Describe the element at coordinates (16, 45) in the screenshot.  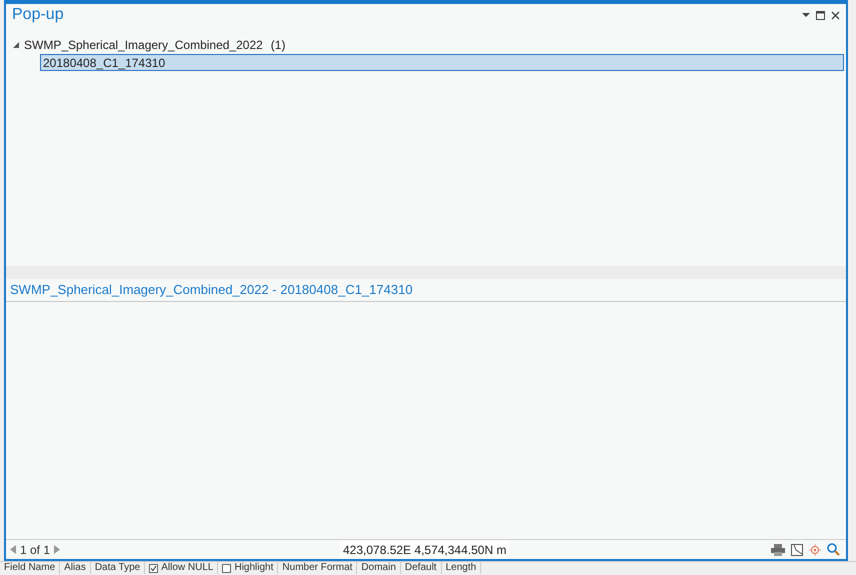
I see `expand-triangle-icon` at that location.